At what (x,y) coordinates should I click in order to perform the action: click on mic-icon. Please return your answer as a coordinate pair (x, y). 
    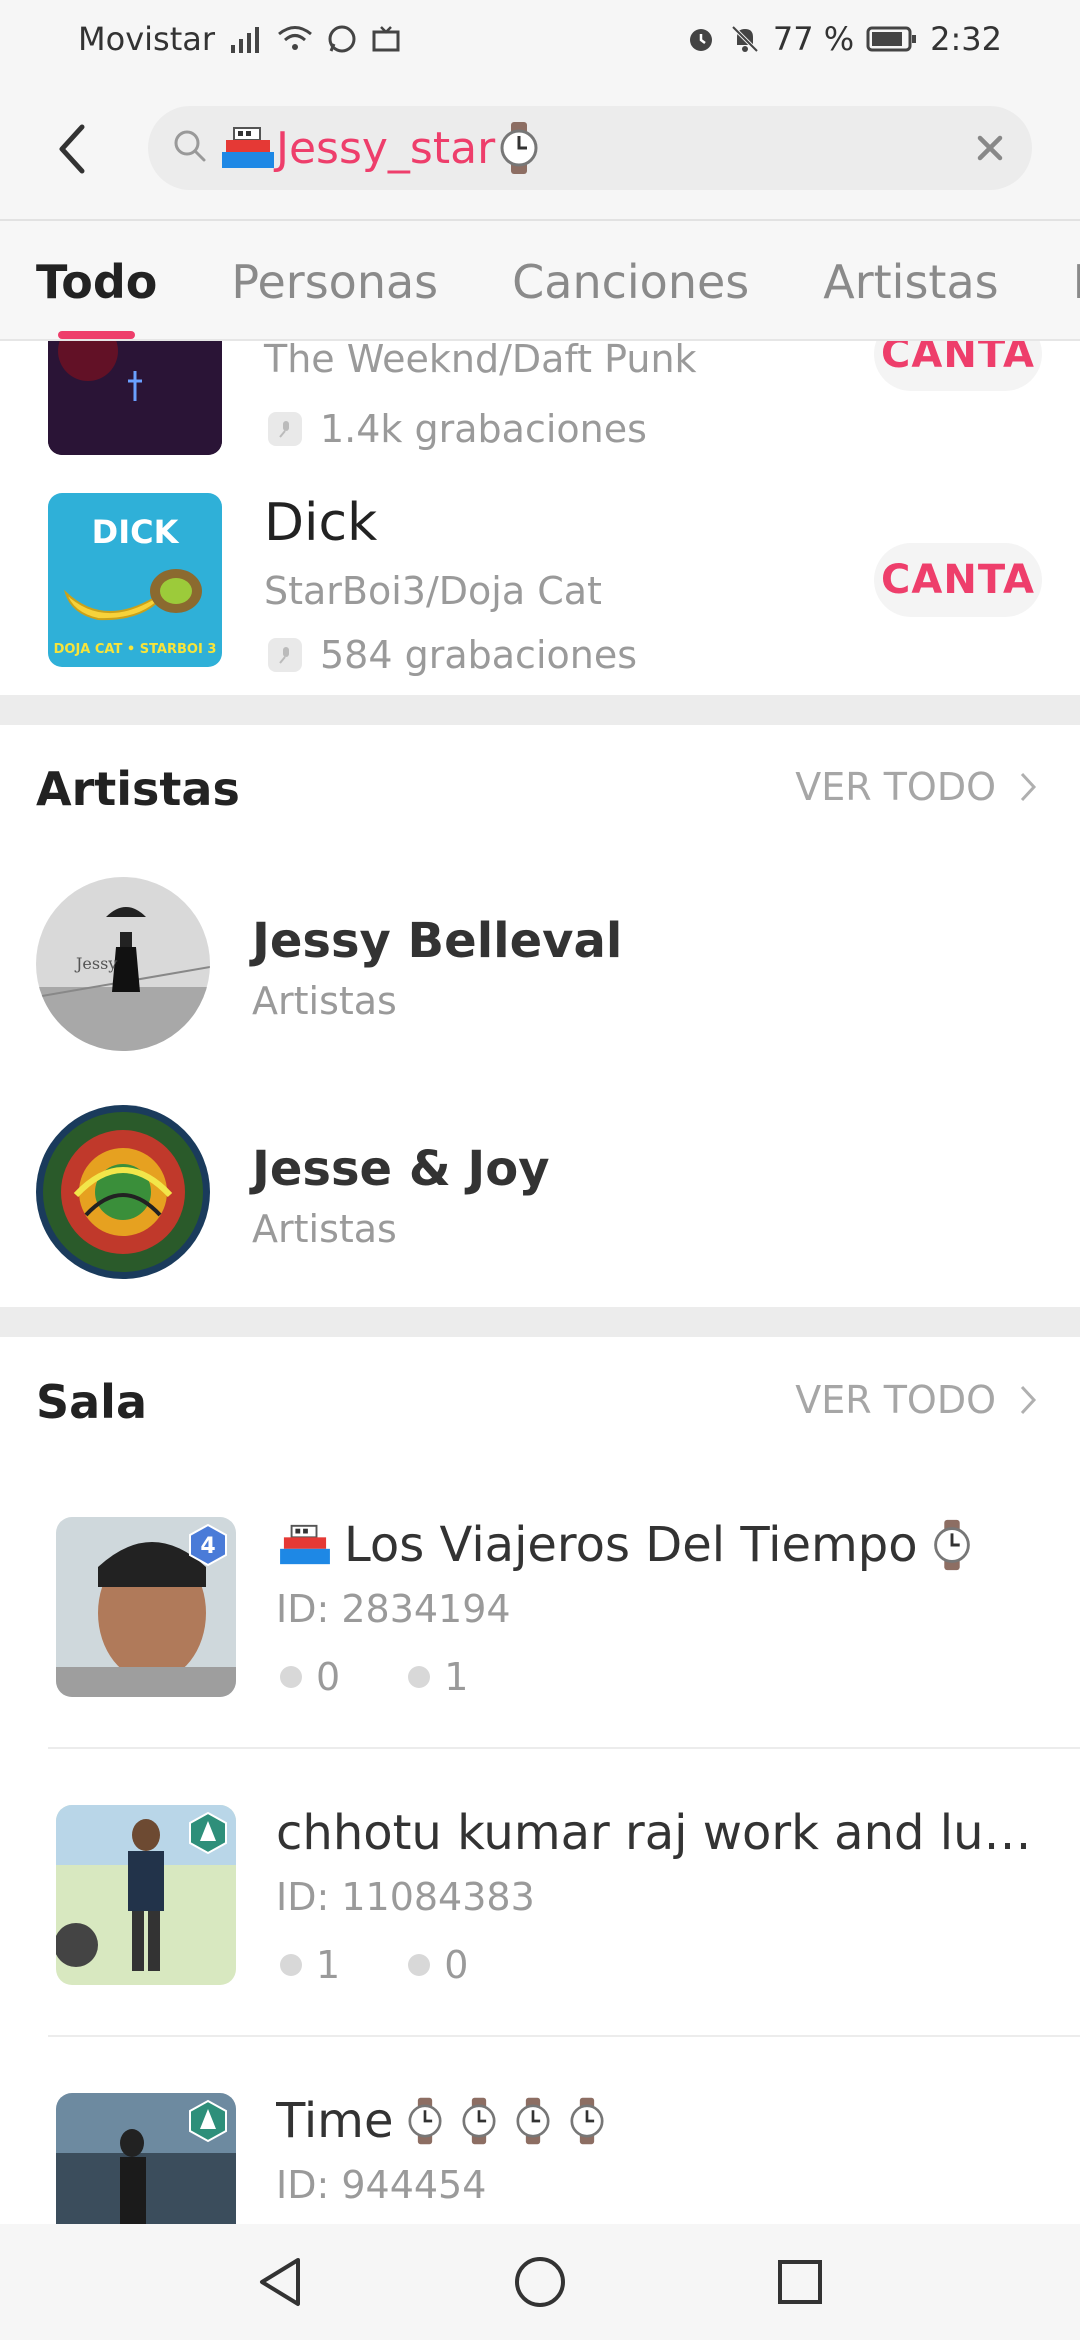
    Looking at the image, I should click on (285, 429).